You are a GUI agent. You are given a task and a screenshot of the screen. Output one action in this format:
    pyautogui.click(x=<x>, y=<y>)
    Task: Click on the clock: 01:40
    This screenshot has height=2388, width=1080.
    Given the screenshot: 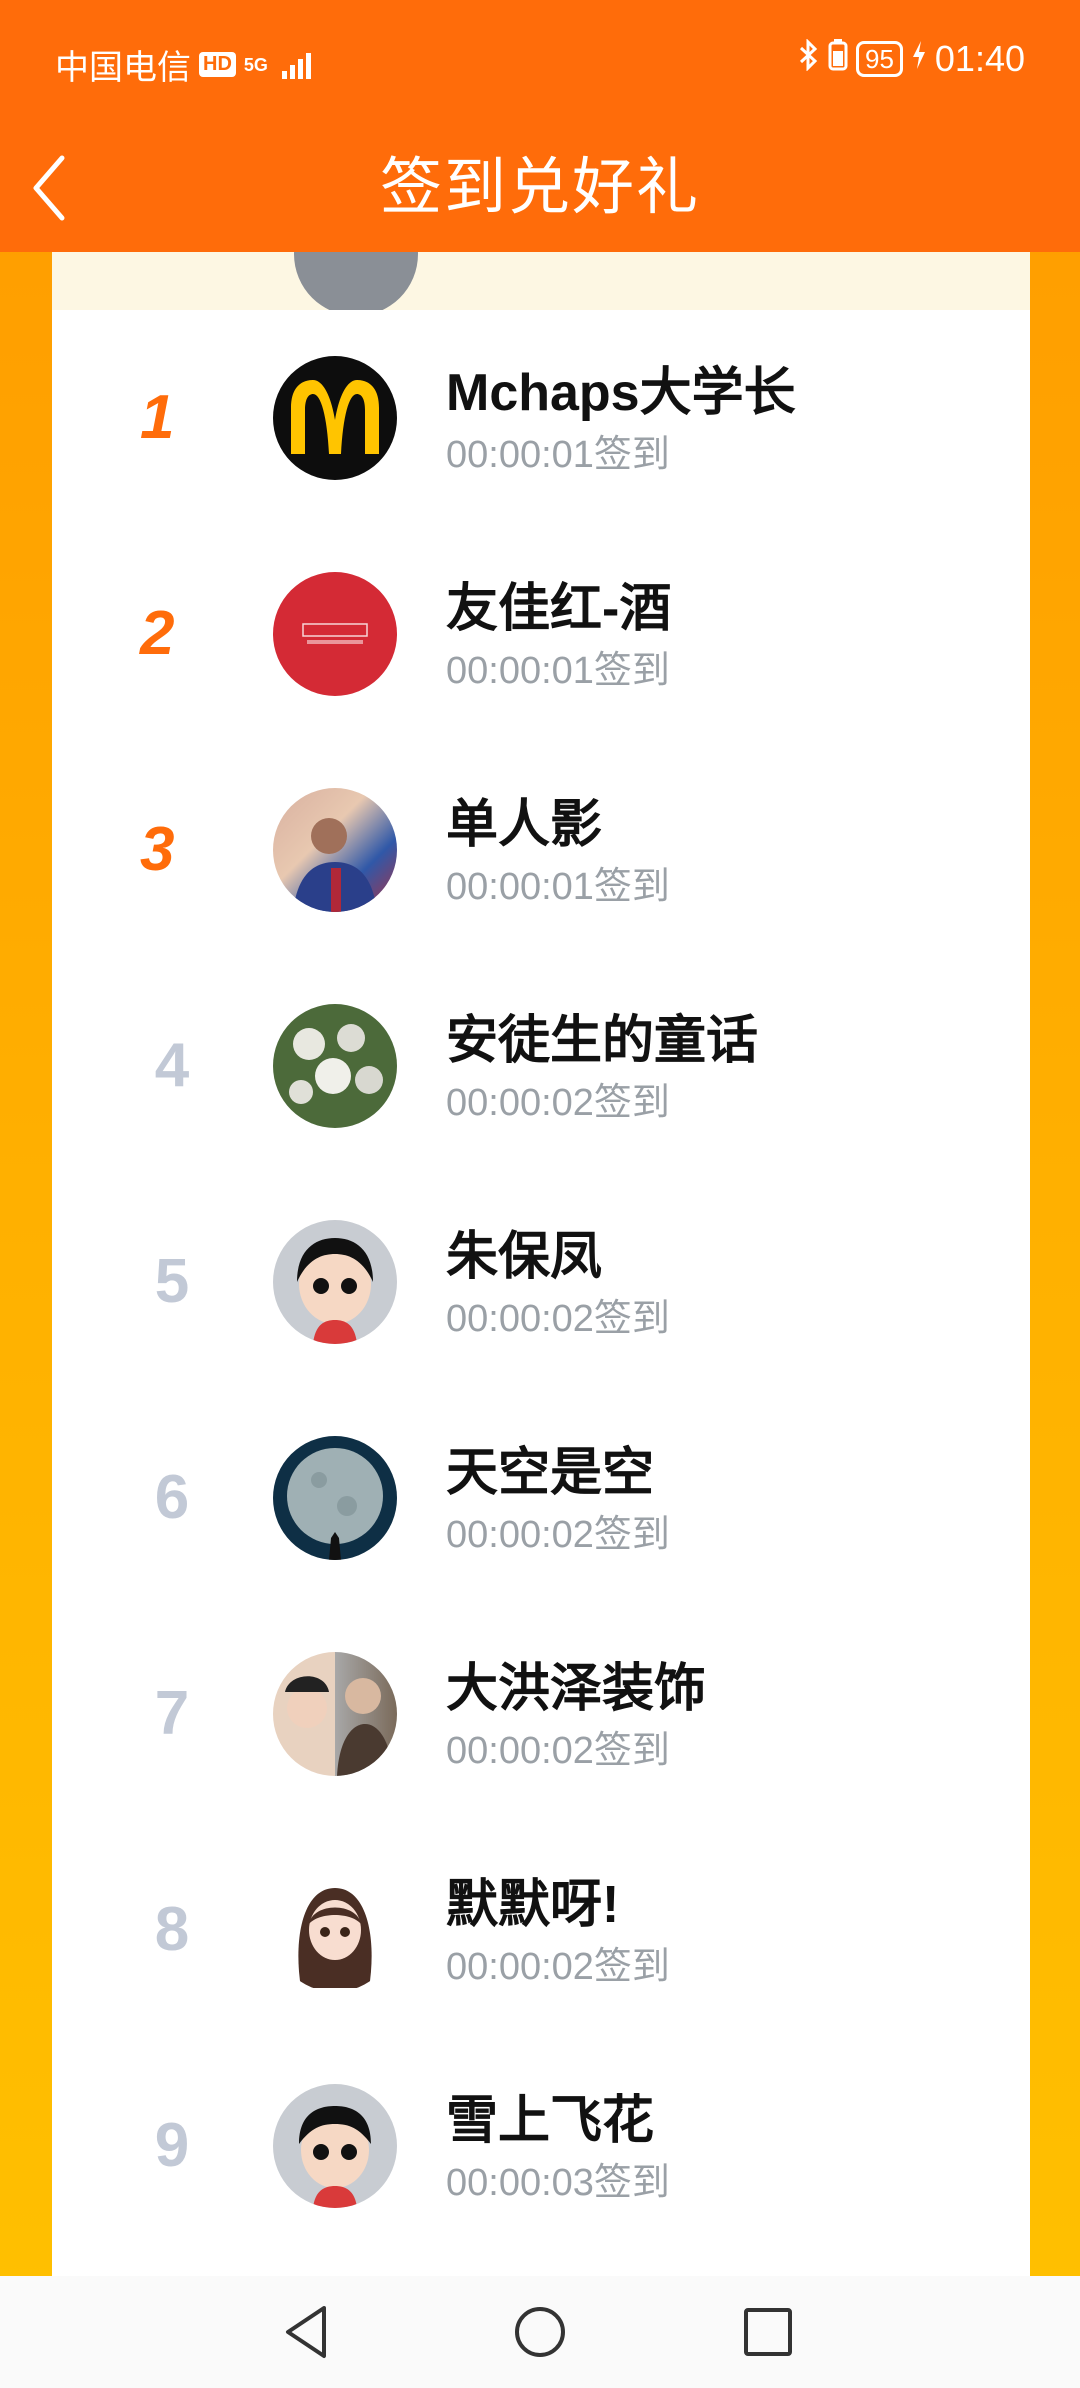 What is the action you would take?
    pyautogui.click(x=979, y=58)
    